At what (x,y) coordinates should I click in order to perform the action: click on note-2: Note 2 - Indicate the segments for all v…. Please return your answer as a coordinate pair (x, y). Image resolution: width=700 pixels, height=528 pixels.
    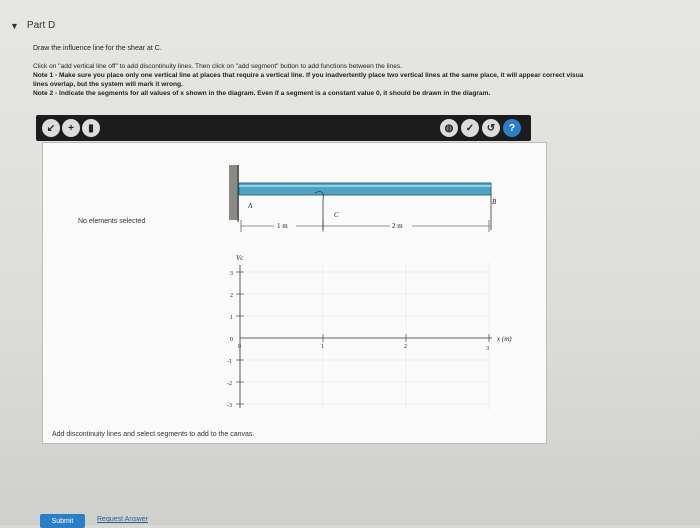
    Looking at the image, I should click on (262, 93).